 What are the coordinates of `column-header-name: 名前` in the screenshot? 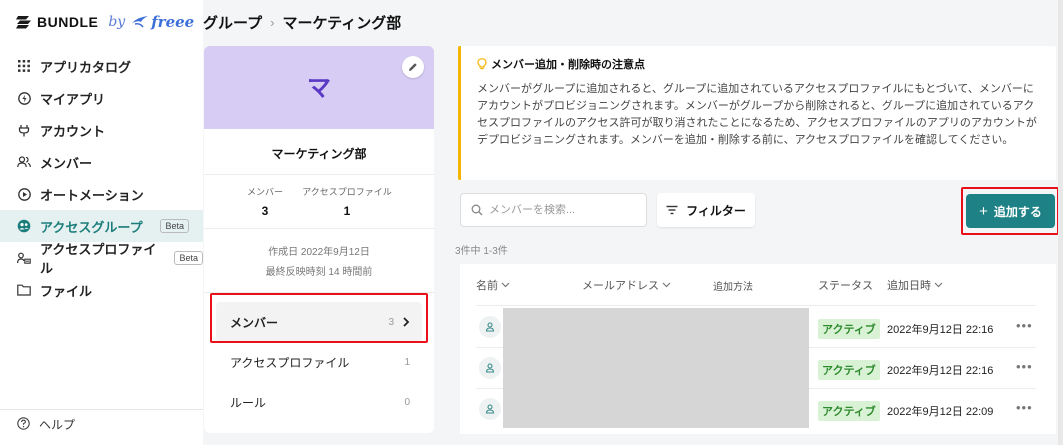 It's located at (493, 285).